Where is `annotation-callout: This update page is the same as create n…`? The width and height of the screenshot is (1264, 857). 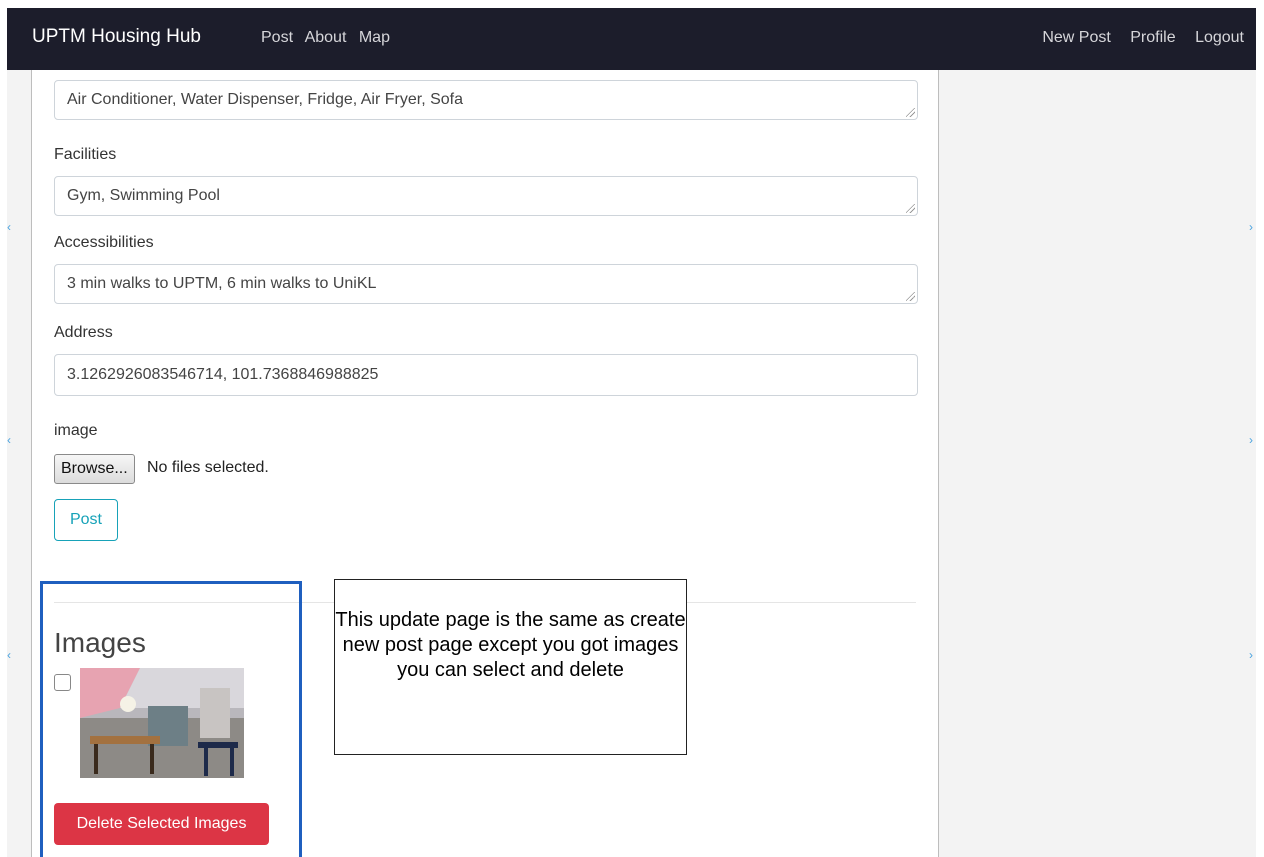 annotation-callout: This update page is the same as create n… is located at coordinates (510, 667).